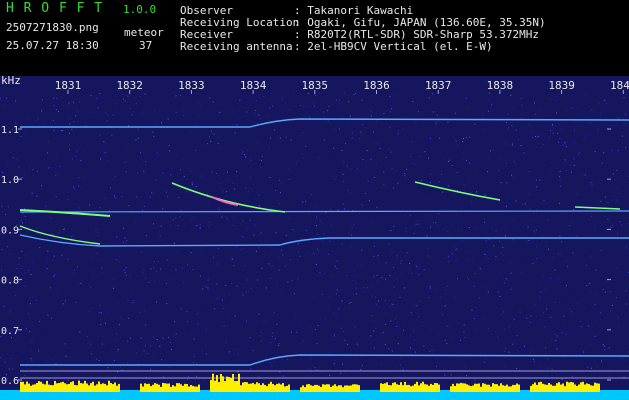  I want to click on time-tick-label: 1840, so click(619, 85).